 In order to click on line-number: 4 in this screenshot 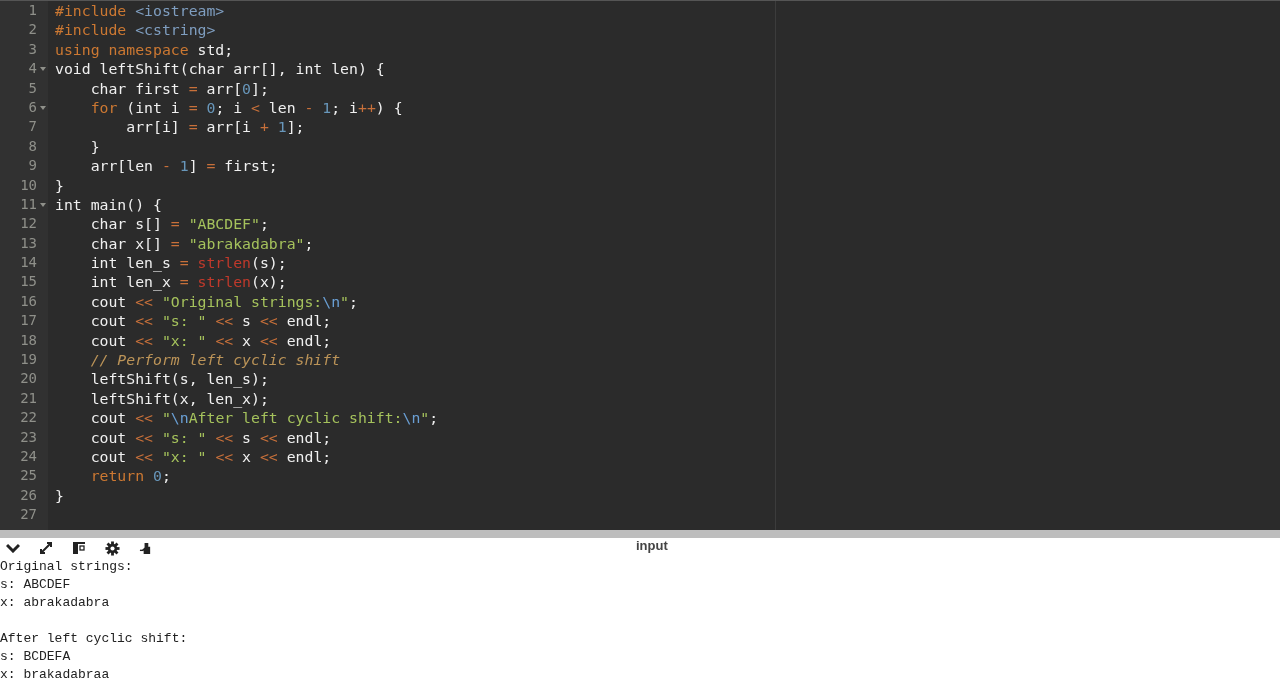, I will do `click(32, 69)`.